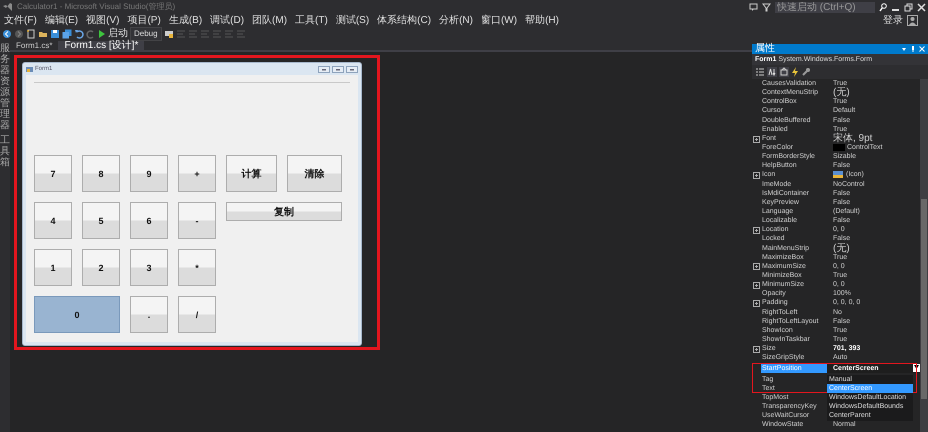  What do you see at coordinates (753, 7) in the screenshot?
I see `feedback-icon` at bounding box center [753, 7].